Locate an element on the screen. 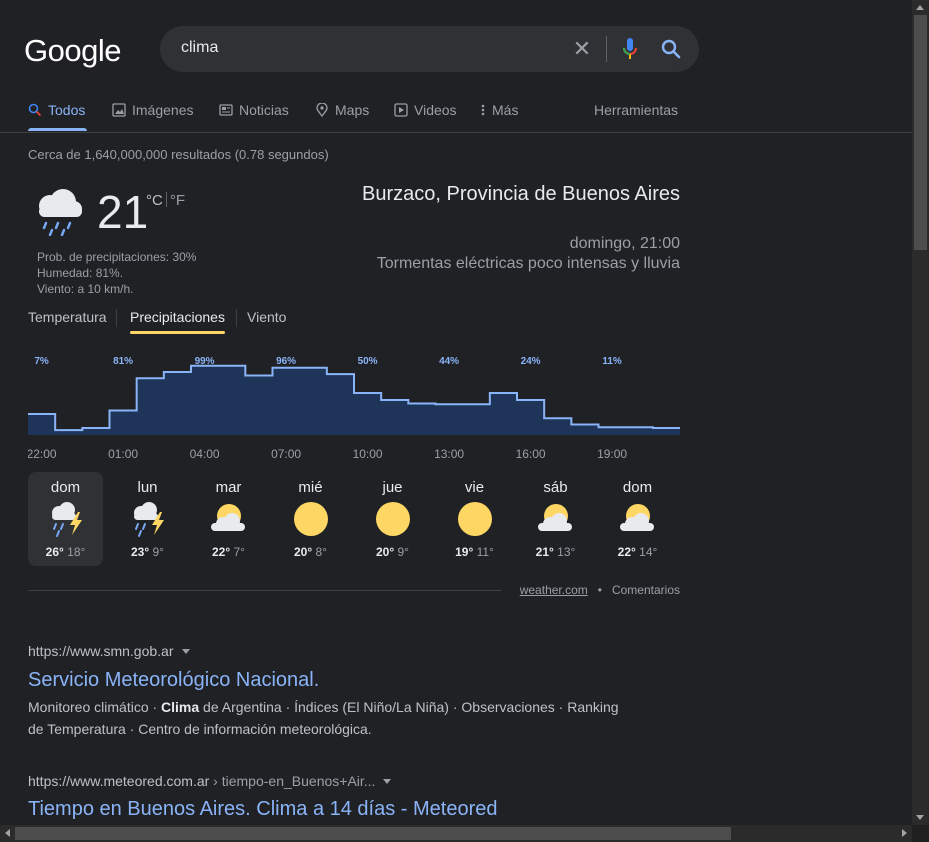 The image size is (929, 842). rain-cloud-icon is located at coordinates (60, 212).